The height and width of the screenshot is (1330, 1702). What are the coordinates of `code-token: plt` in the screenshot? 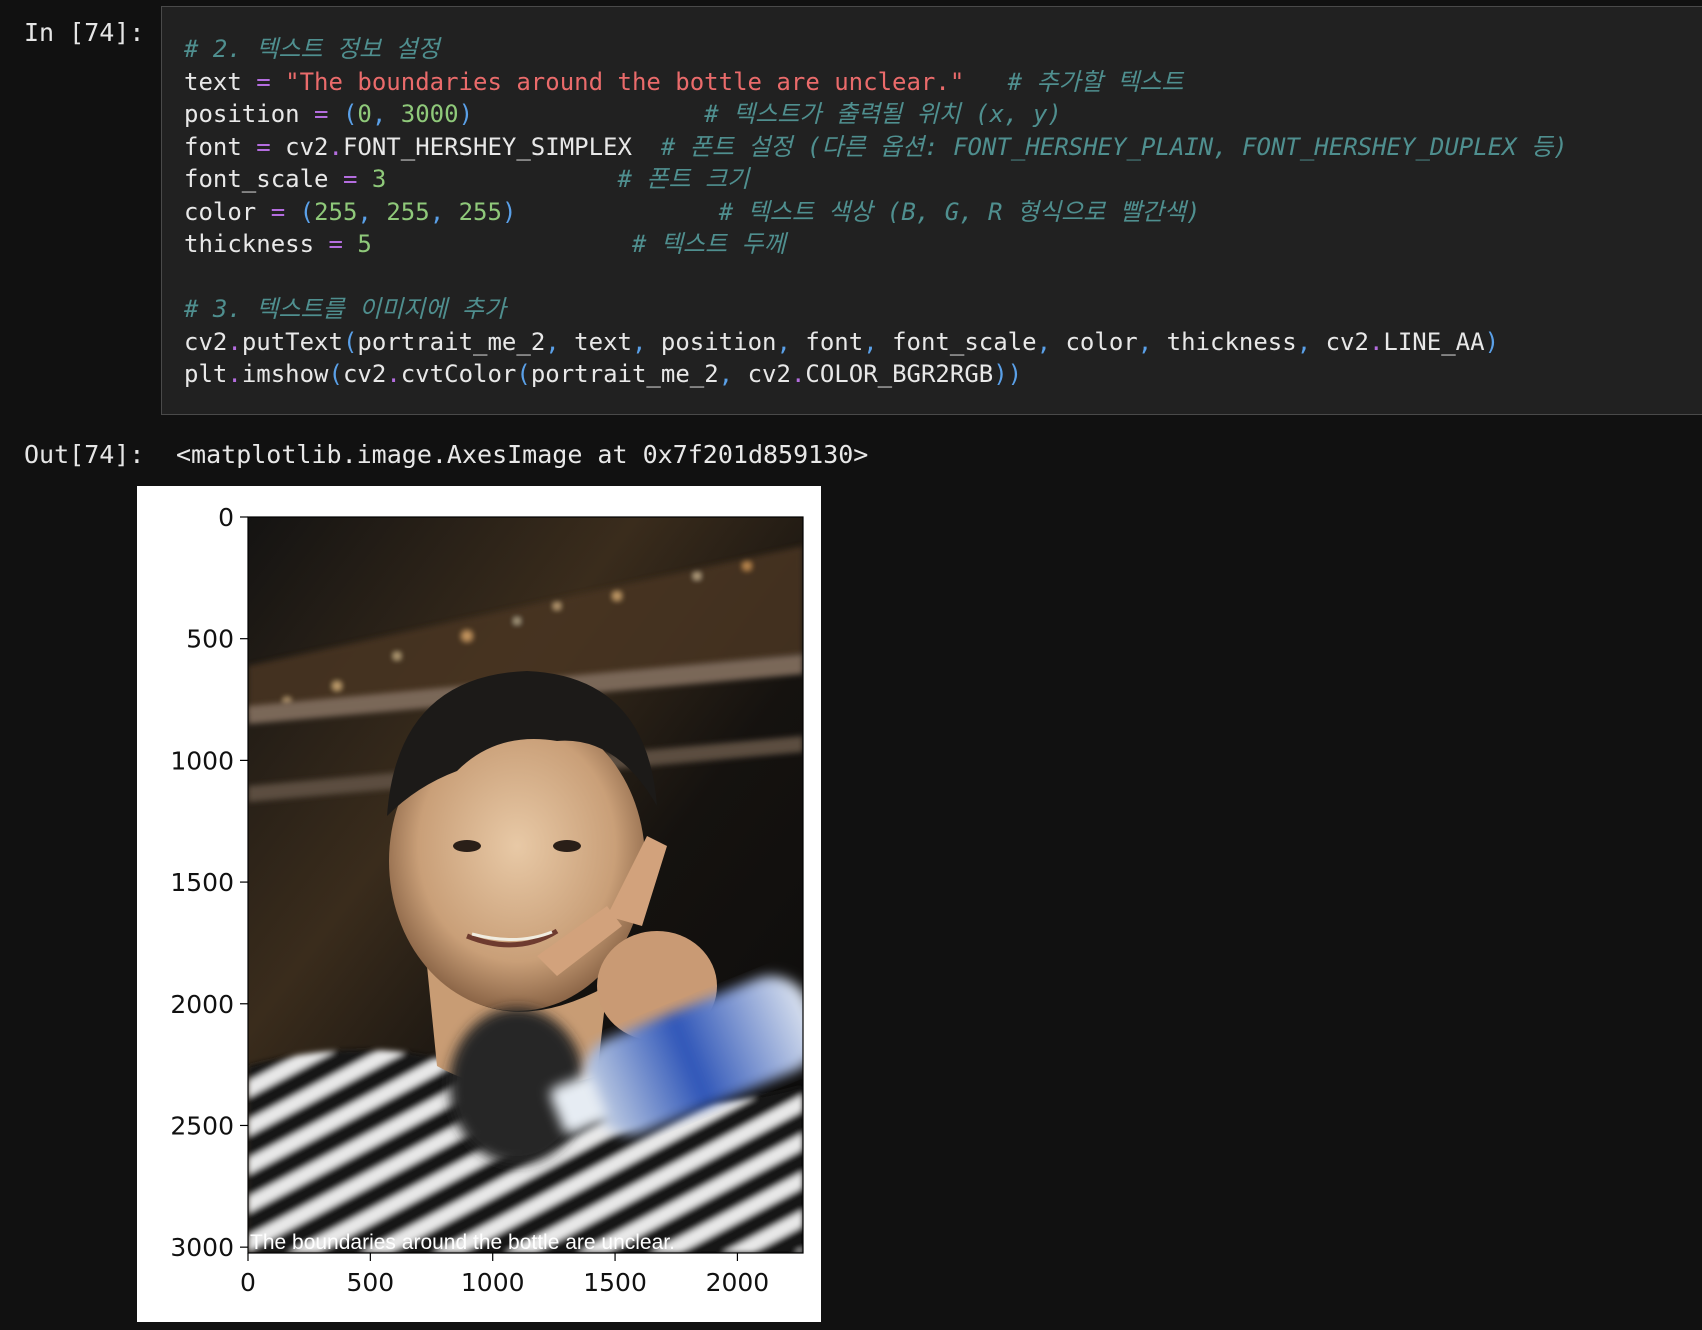 It's located at (206, 374).